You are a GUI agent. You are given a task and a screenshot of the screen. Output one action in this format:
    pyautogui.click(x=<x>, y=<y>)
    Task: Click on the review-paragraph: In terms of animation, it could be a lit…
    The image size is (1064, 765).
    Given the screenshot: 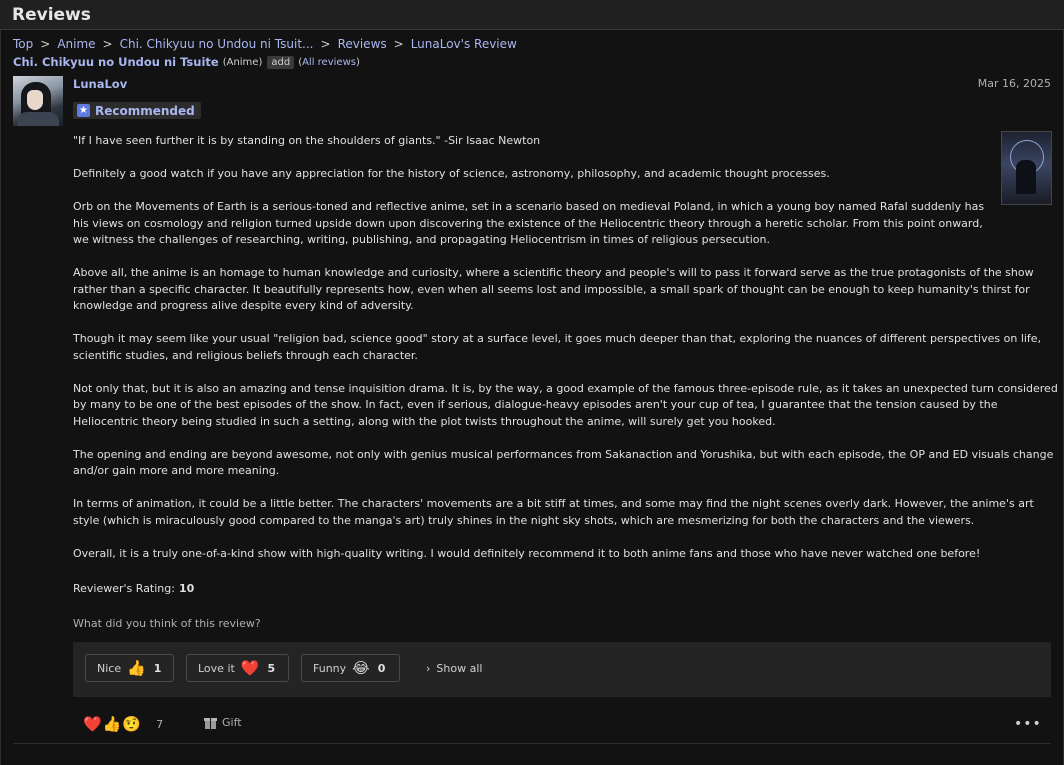 What is the action you would take?
    pyautogui.click(x=553, y=512)
    